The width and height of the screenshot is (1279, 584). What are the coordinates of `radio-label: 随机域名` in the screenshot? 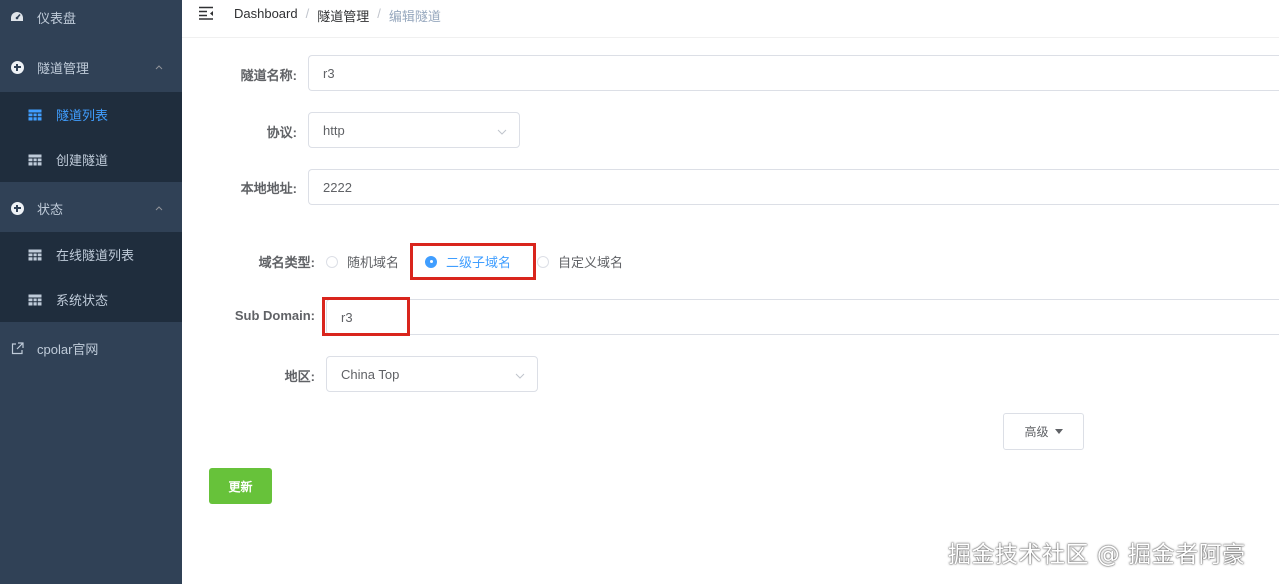 It's located at (373, 262).